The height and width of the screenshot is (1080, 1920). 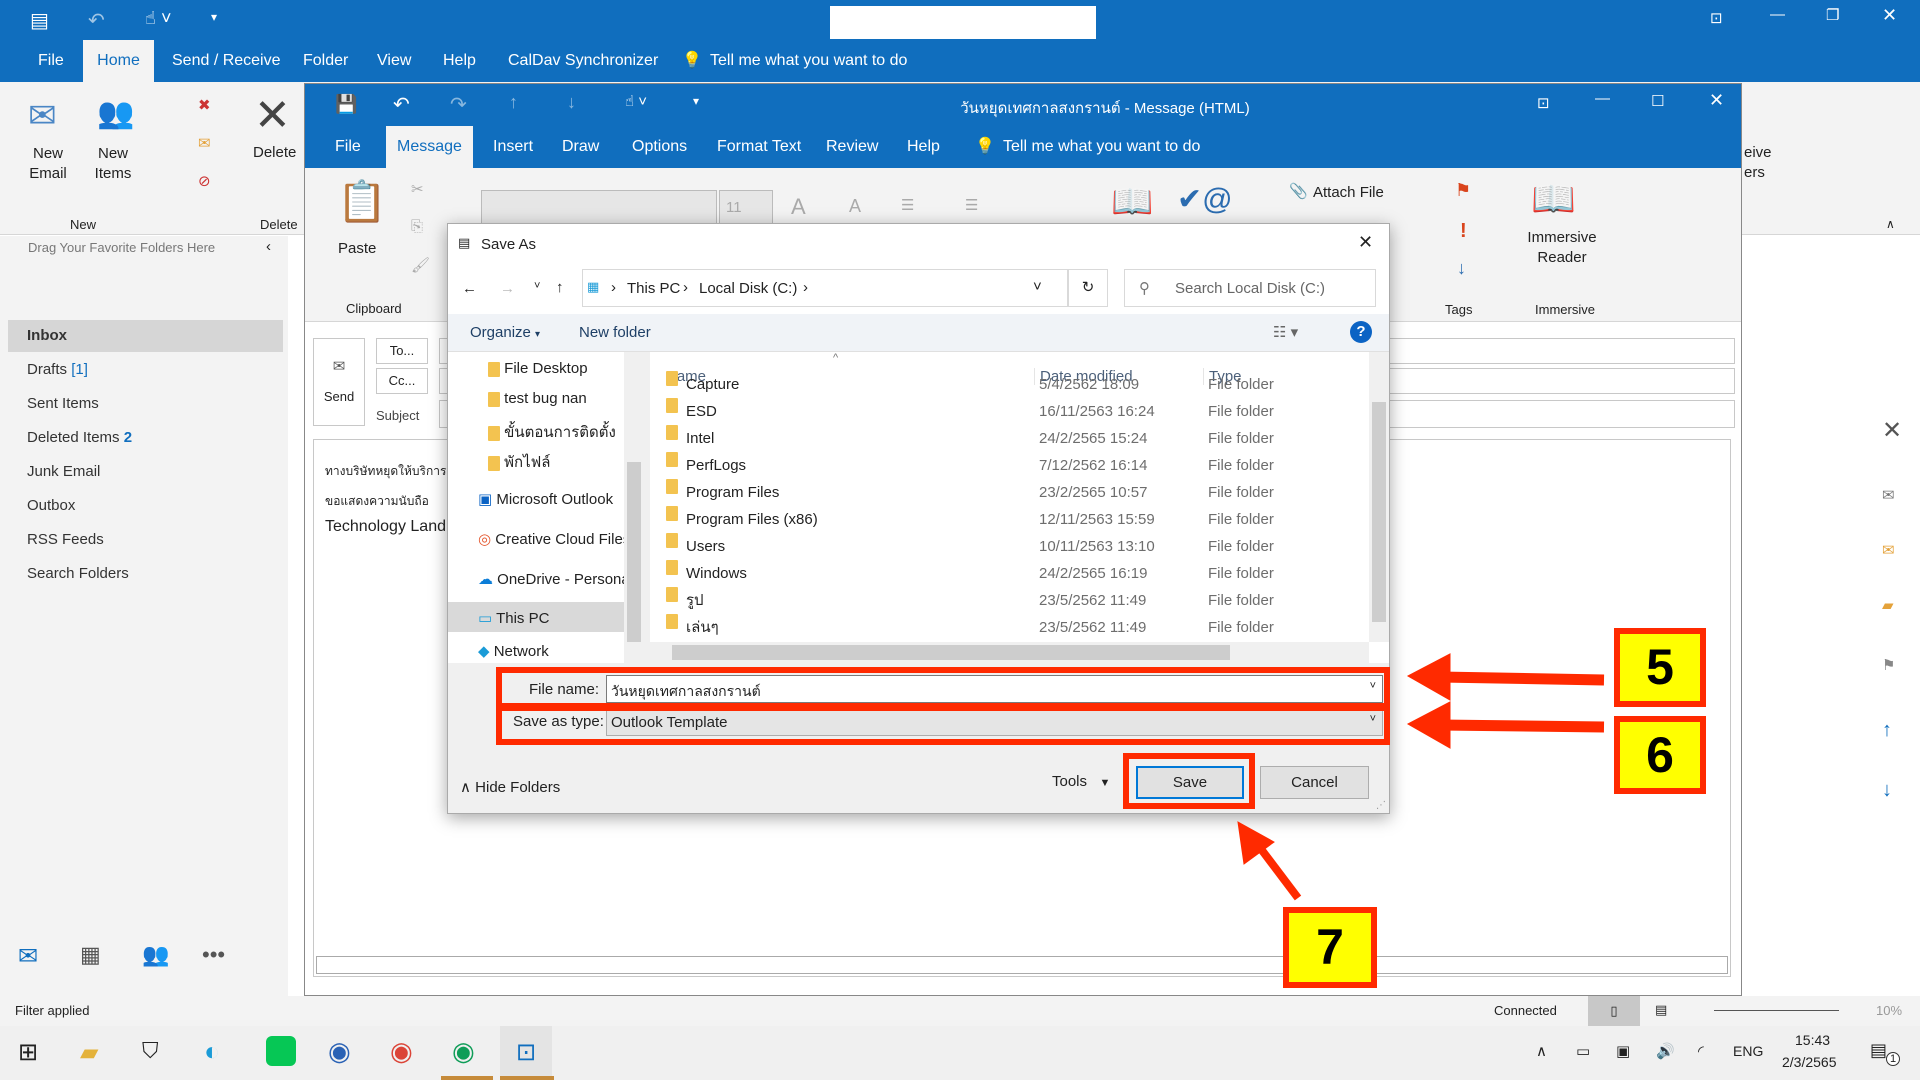 I want to click on annotation-arrows, so click(x=1421, y=777).